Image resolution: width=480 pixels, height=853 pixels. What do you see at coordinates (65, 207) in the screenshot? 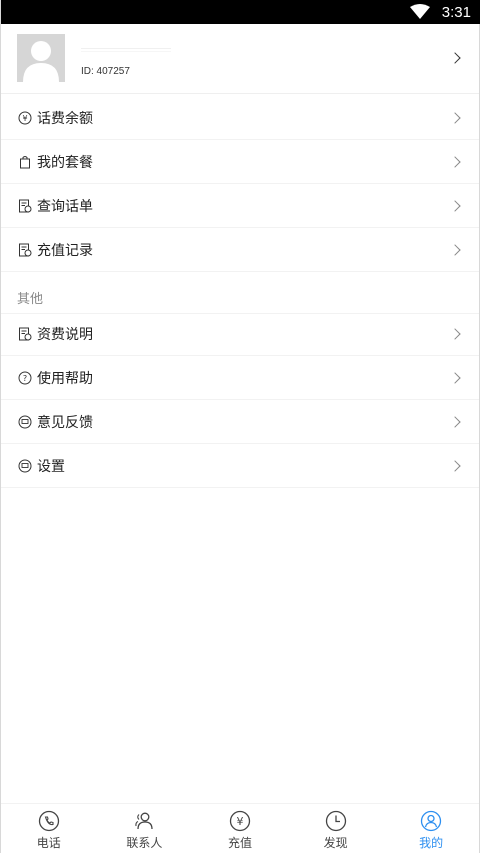
I see `menu-item-label: 查询话单` at bounding box center [65, 207].